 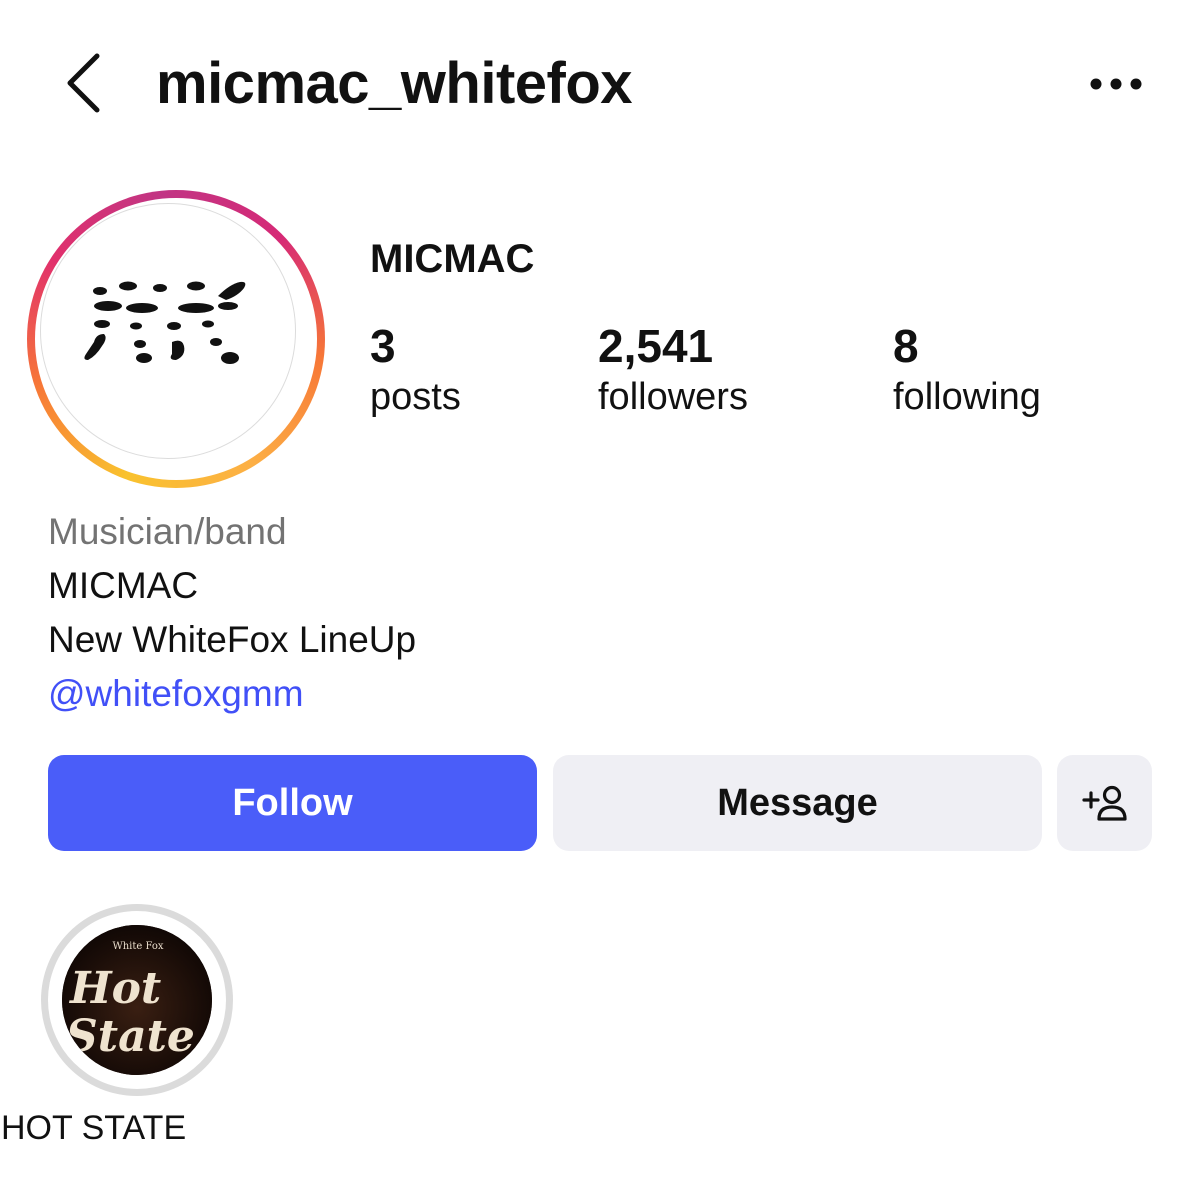 I want to click on highlight-cover-image: White Fox Hot State, so click(x=137, y=1000).